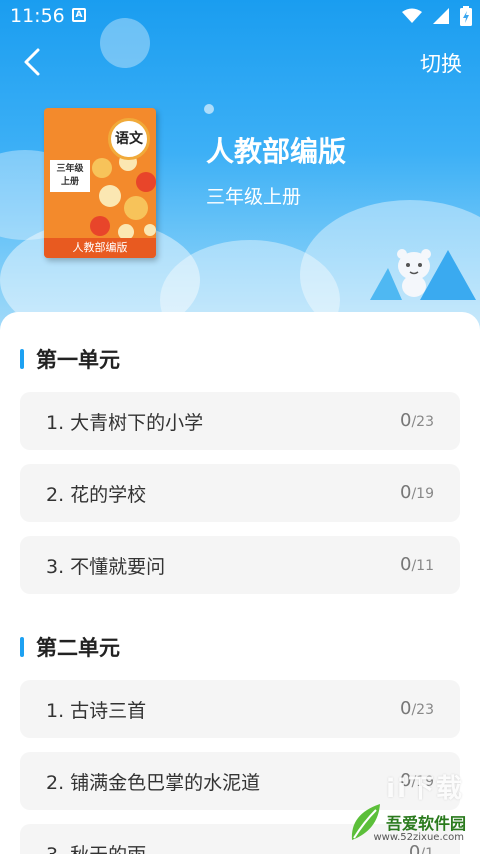 This screenshot has height=854, width=480. Describe the element at coordinates (240, 565) in the screenshot. I see `lesson-item: 3. 不懂就要问 0/11` at that location.